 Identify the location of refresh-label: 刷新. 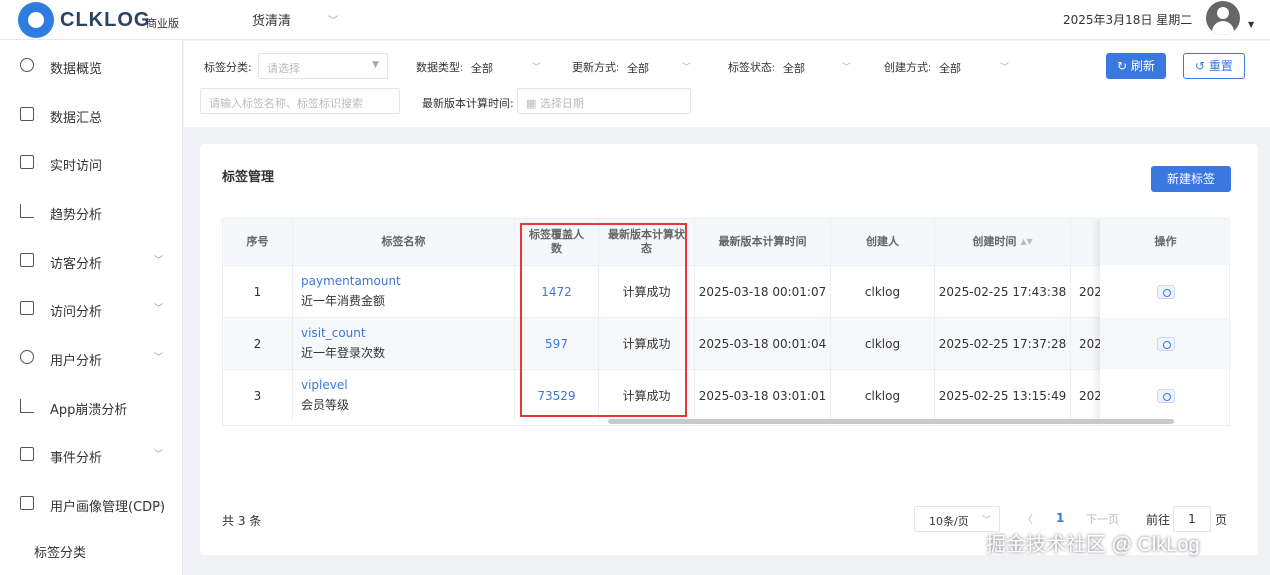
(1142, 66).